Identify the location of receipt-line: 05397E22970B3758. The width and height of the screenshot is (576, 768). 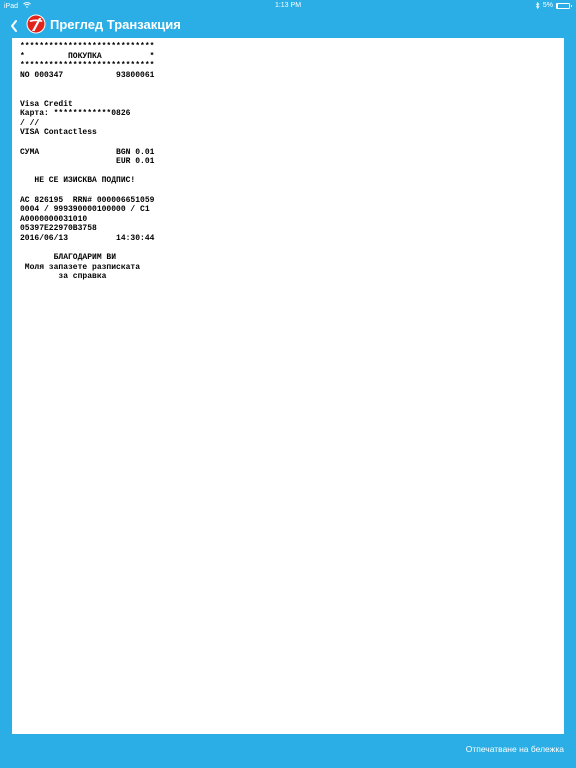
(58, 229).